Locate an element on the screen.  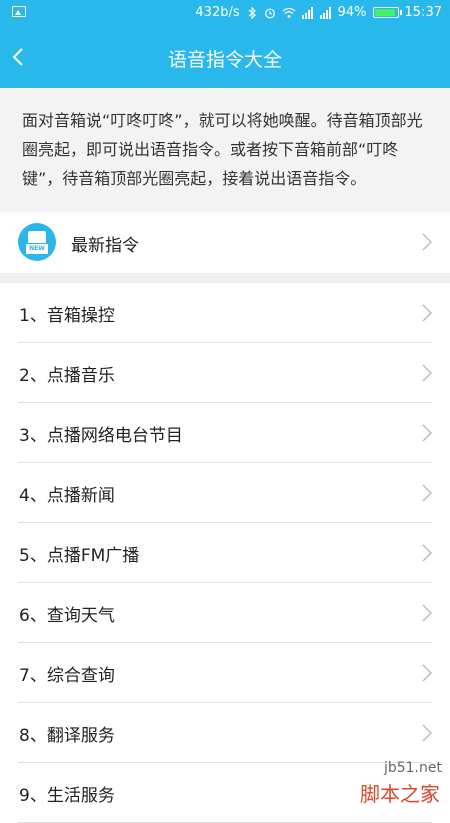
status-bar: 432b/s 94% 15:37 is located at coordinates (225, 13).